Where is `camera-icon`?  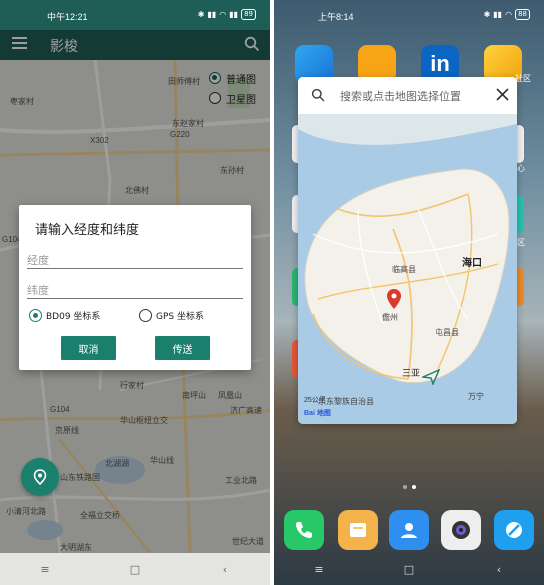 camera-icon is located at coordinates (461, 530).